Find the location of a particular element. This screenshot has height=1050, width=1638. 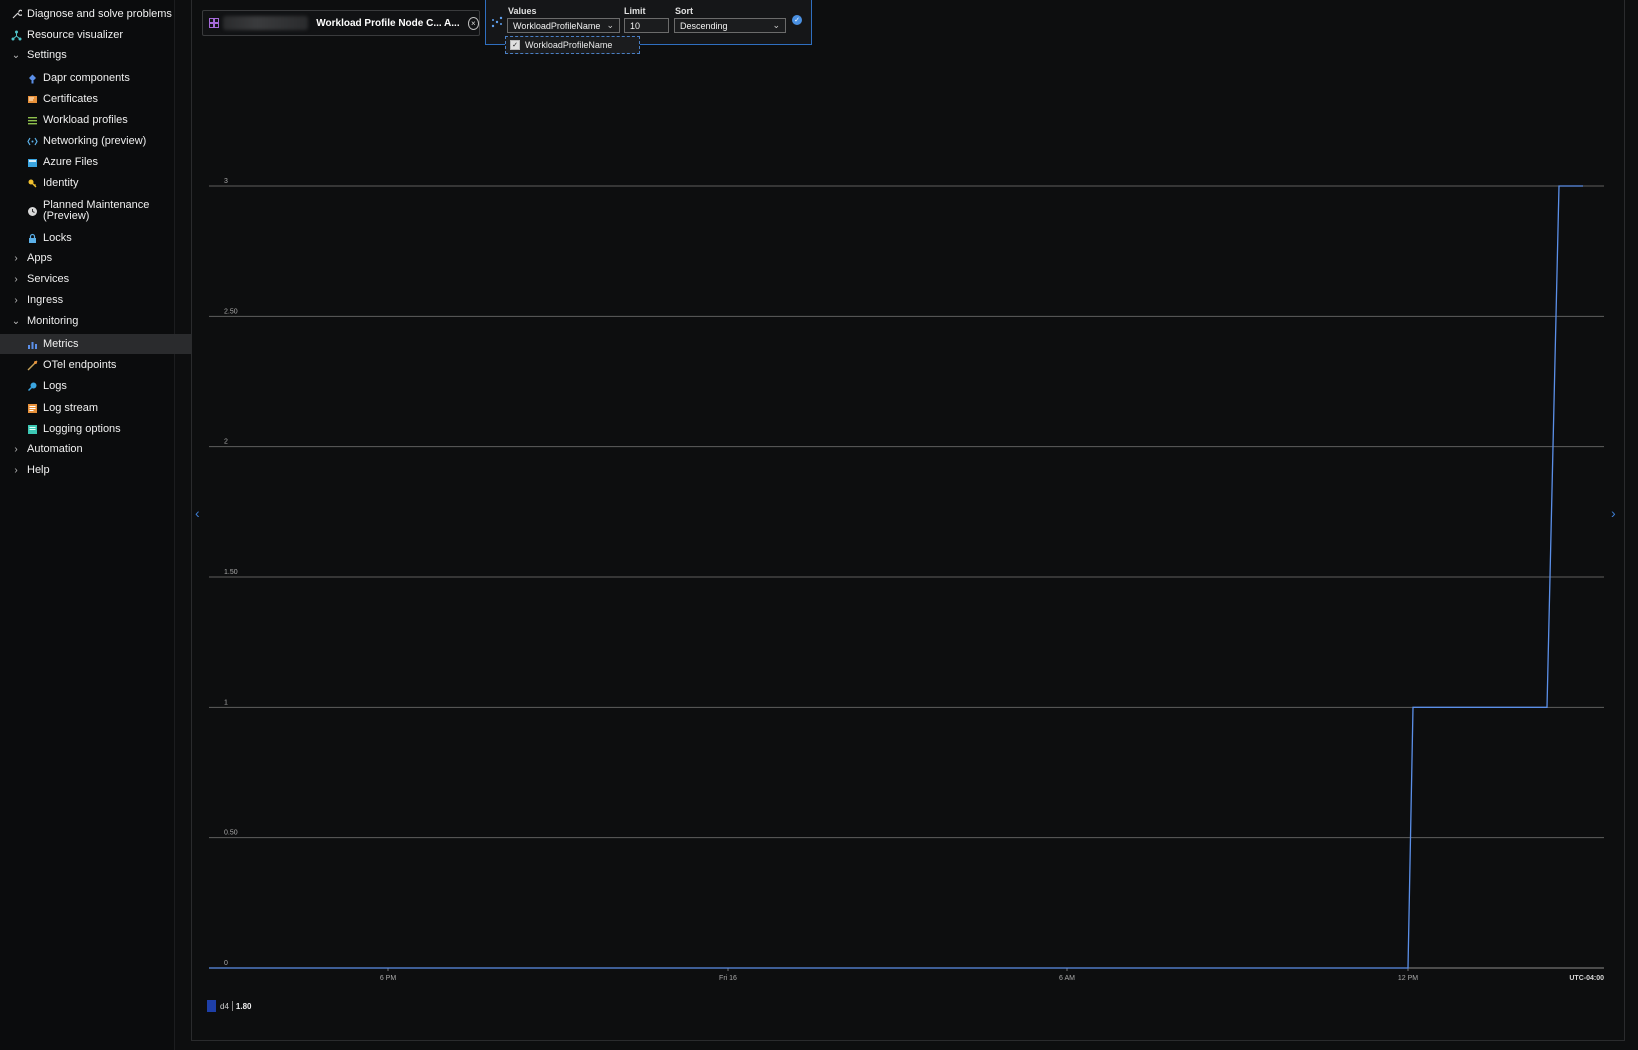

x-tick-label: 12 PM is located at coordinates (1408, 978).